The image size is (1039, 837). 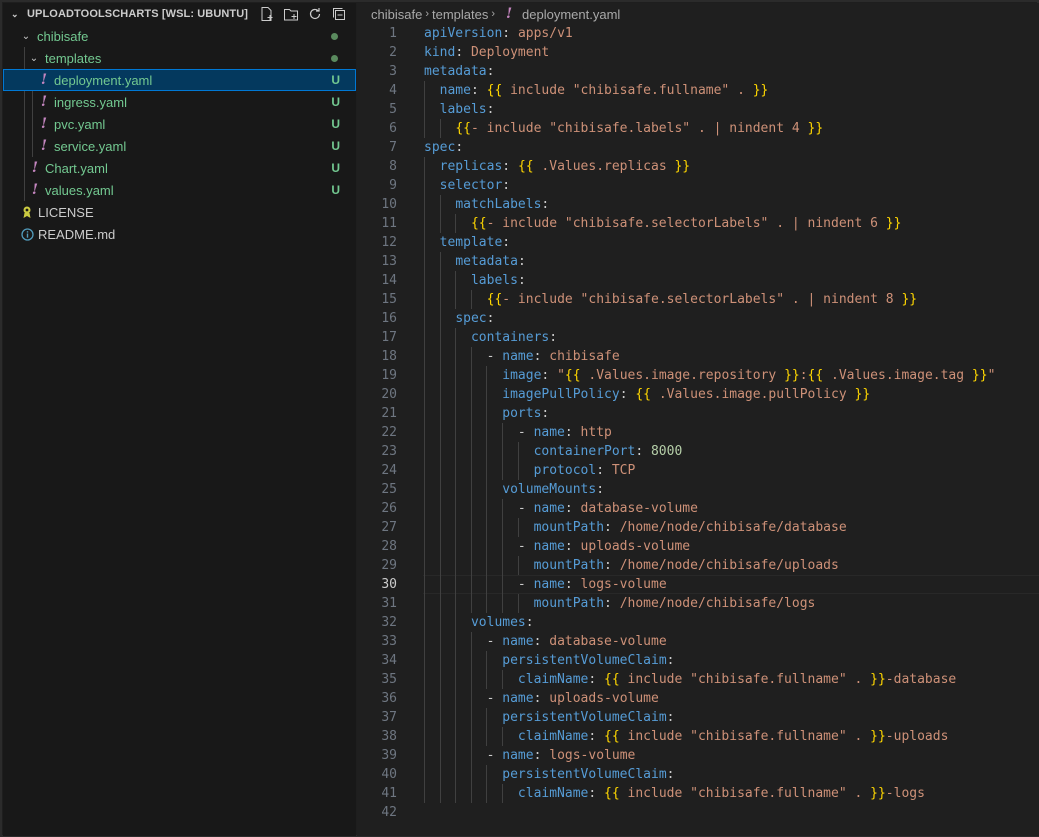 What do you see at coordinates (339, 14) in the screenshot?
I see `collapse-all-icon` at bounding box center [339, 14].